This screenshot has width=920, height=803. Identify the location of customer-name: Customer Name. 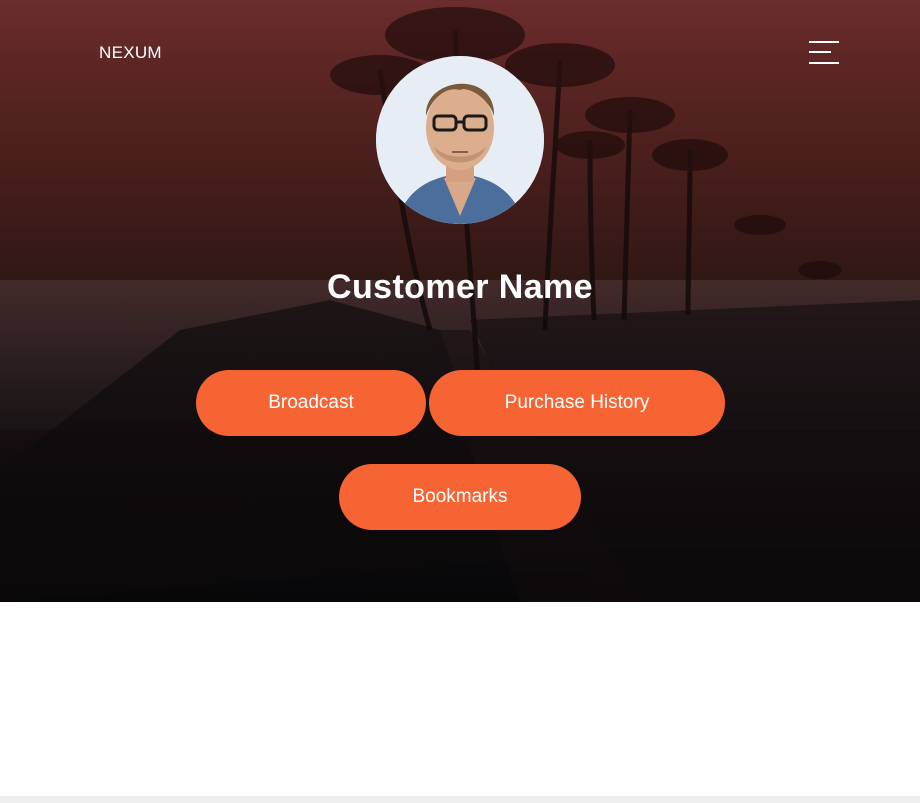
(460, 287).